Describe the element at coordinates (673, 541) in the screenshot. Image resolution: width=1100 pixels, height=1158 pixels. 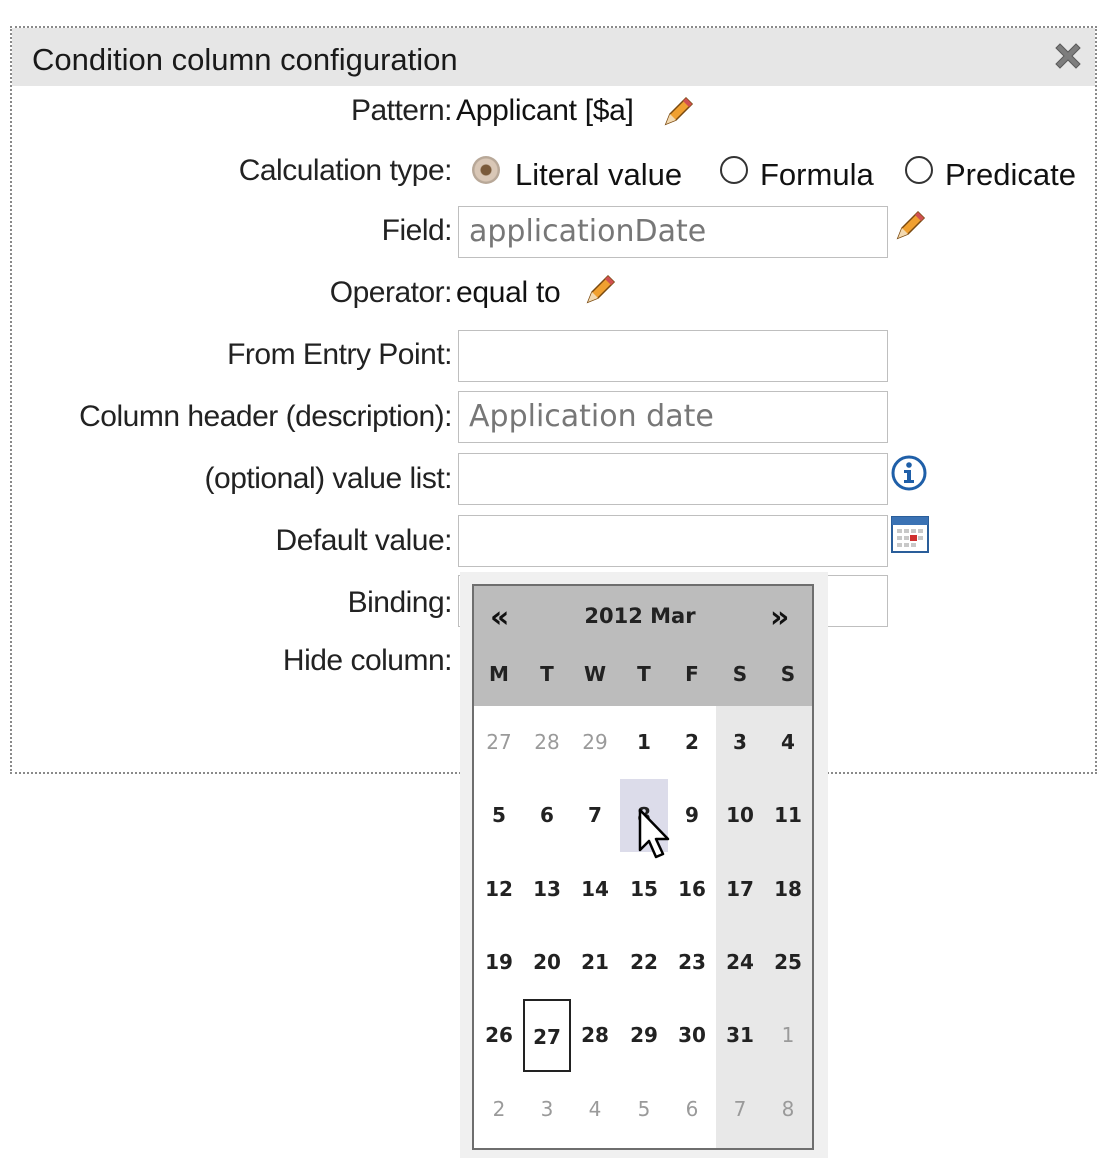
I see `default-value-input` at that location.